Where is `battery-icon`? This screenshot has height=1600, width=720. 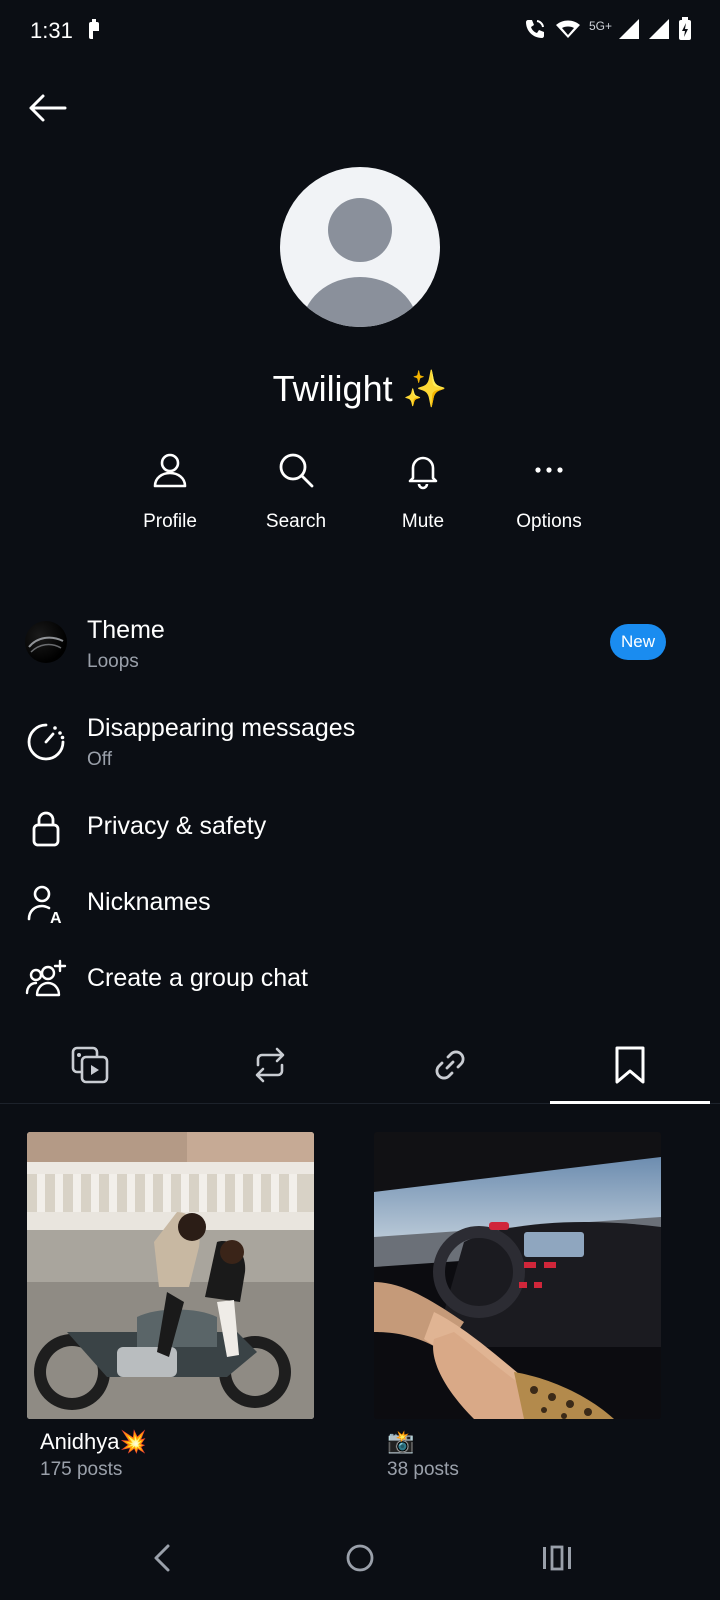
battery-icon is located at coordinates (685, 31).